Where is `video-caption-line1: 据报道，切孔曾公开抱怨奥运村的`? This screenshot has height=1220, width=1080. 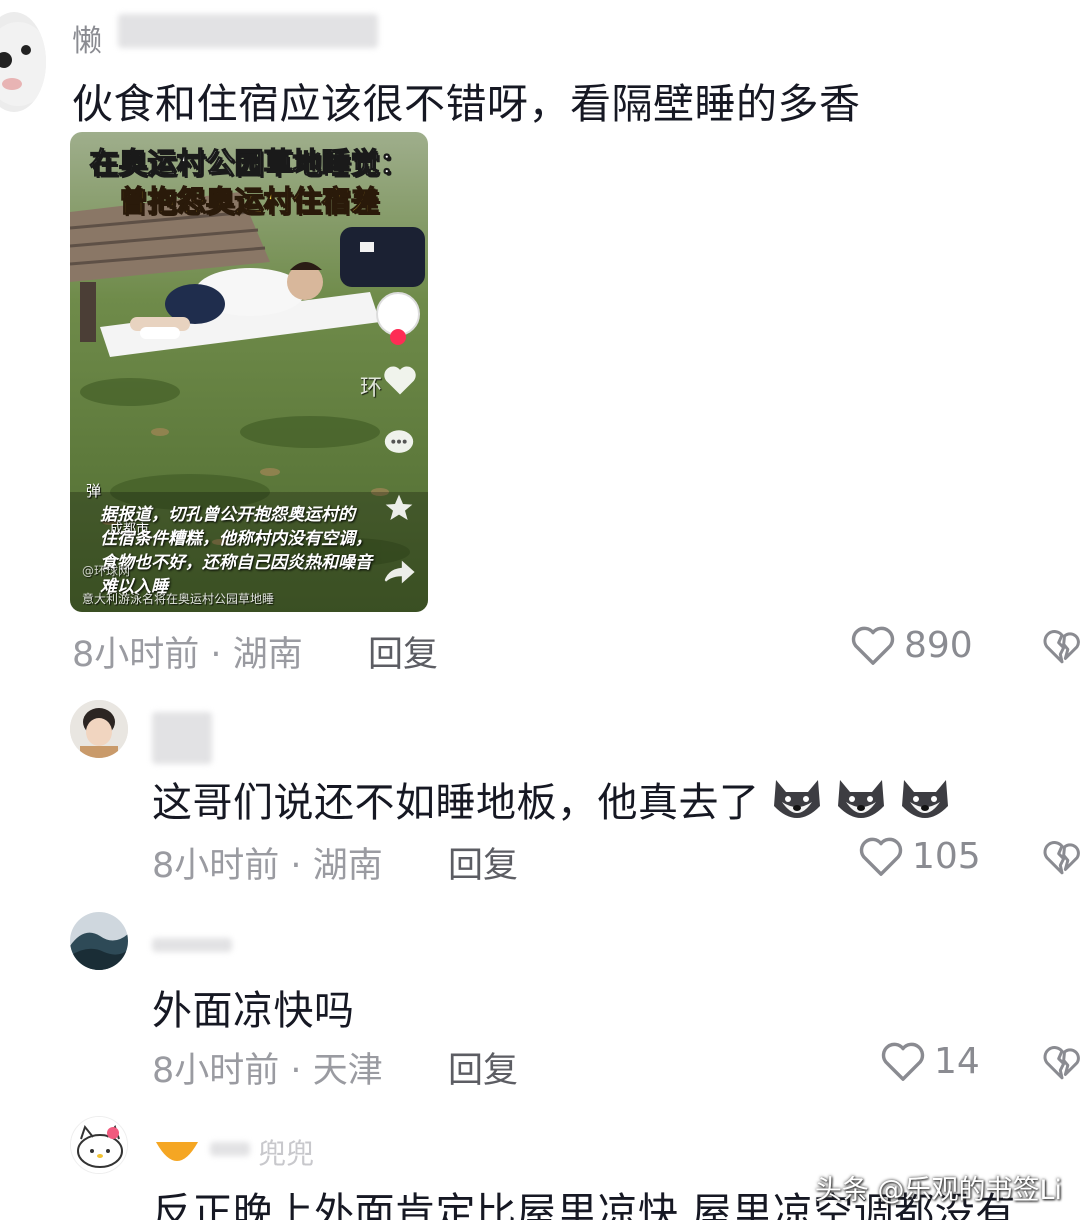
video-caption-line1: 据报道，切孔曾公开抱怨奥运村的 is located at coordinates (227, 515).